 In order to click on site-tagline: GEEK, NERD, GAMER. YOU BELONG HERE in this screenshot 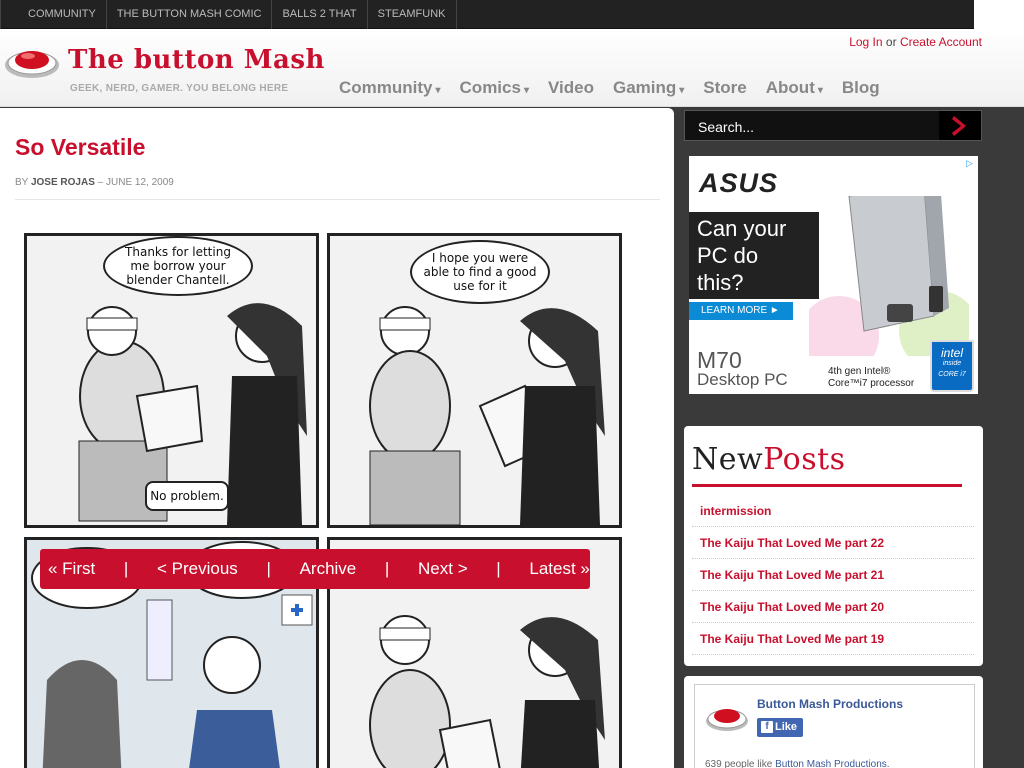, I will do `click(179, 88)`.